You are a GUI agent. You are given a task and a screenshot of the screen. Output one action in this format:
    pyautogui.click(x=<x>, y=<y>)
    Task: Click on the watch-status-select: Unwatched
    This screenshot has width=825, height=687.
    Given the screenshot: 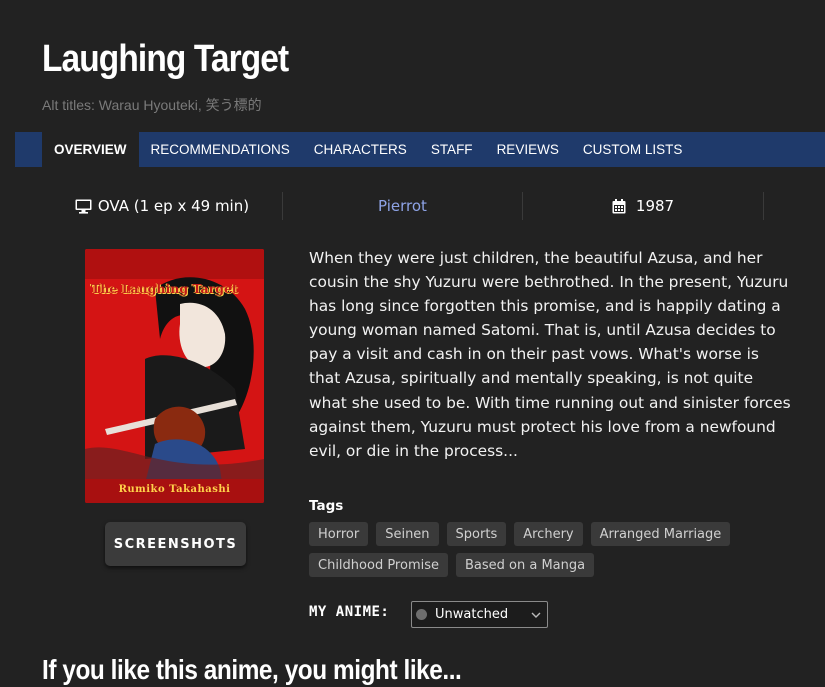 What is the action you would take?
    pyautogui.click(x=479, y=614)
    